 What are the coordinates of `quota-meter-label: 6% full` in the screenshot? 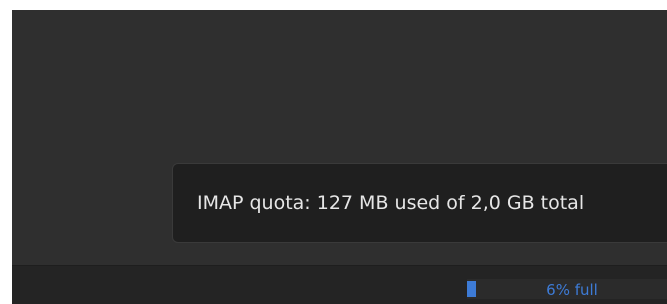 It's located at (572, 290).